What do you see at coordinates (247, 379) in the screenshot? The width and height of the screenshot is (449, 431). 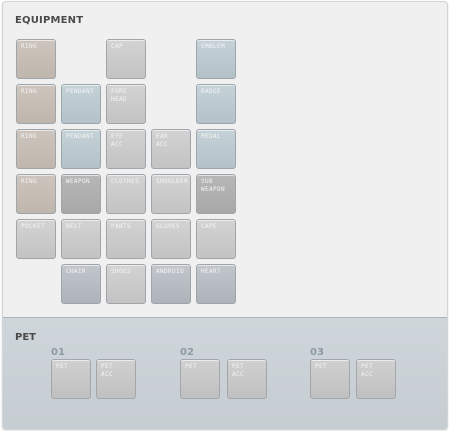 I see `slot-pet-acc-2: PET ACC` at bounding box center [247, 379].